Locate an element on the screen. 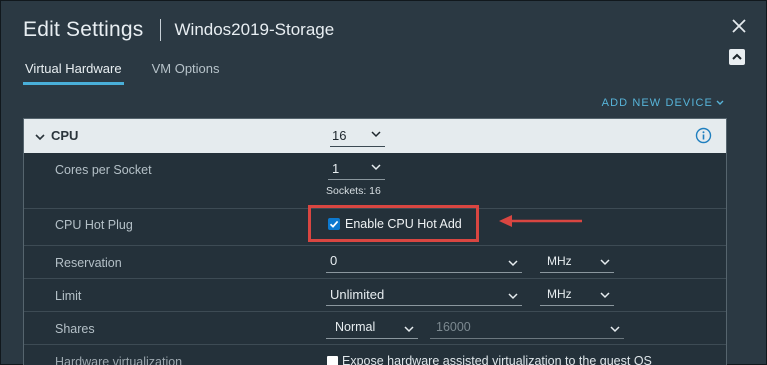 Image resolution: width=767 pixels, height=365 pixels. cpu-count-select: 16 is located at coordinates (357, 136).